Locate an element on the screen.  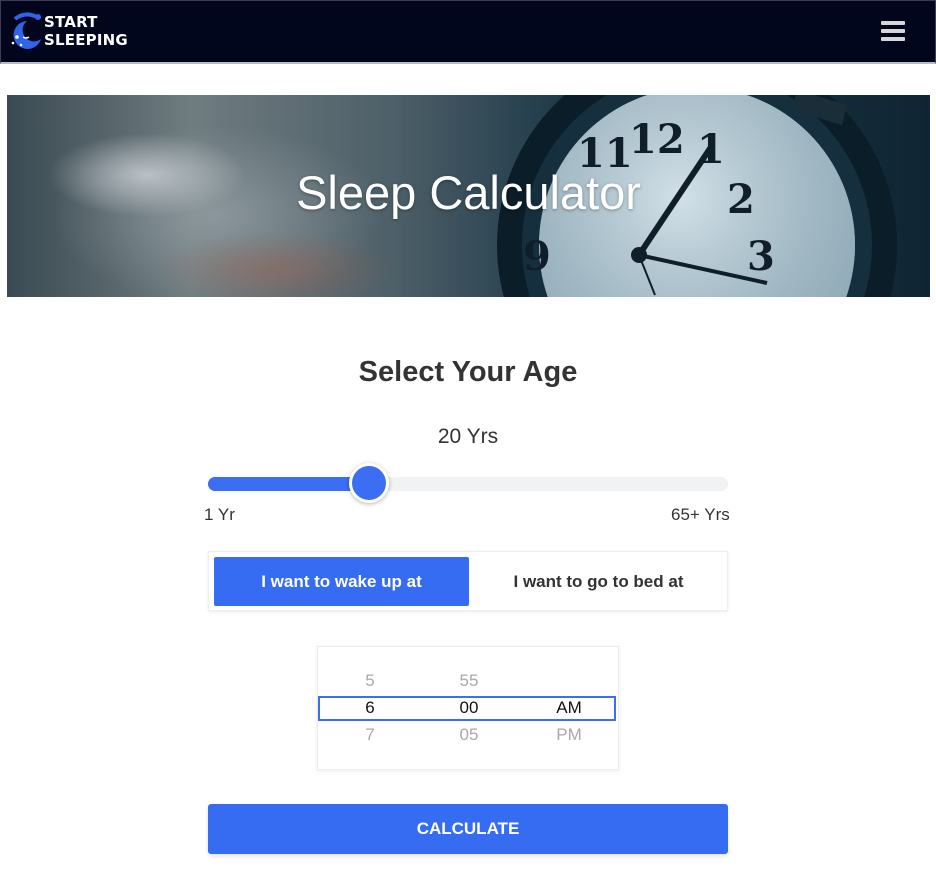
minute-current: 00 is located at coordinates (469, 708).